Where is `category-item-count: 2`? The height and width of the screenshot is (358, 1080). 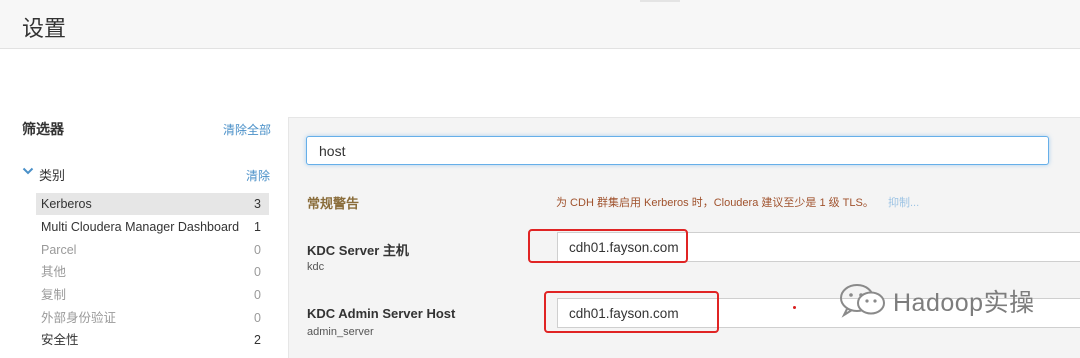
category-item-count: 2 is located at coordinates (257, 340).